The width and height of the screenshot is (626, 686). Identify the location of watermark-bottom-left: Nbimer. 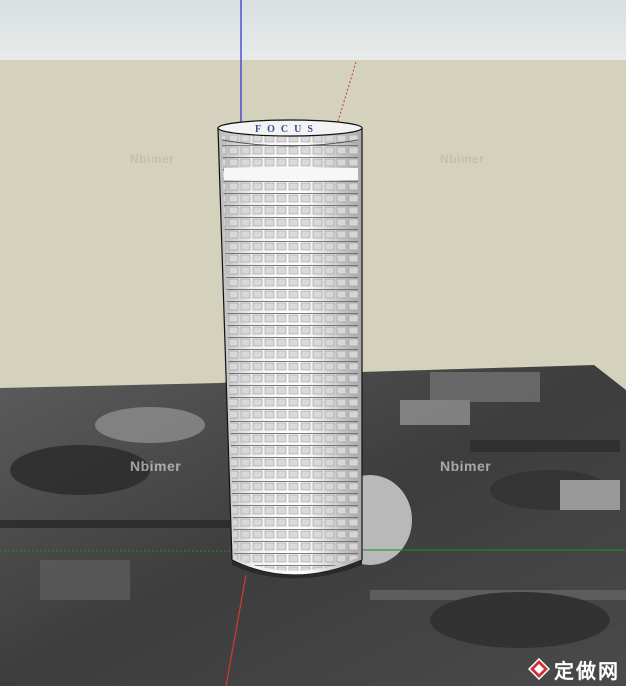
(156, 466).